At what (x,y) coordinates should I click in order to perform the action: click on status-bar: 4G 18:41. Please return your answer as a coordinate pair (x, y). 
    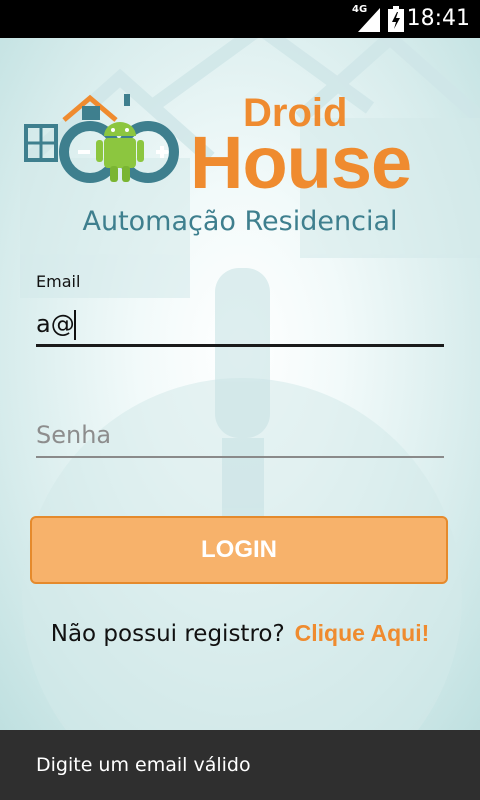
    Looking at the image, I should click on (240, 19).